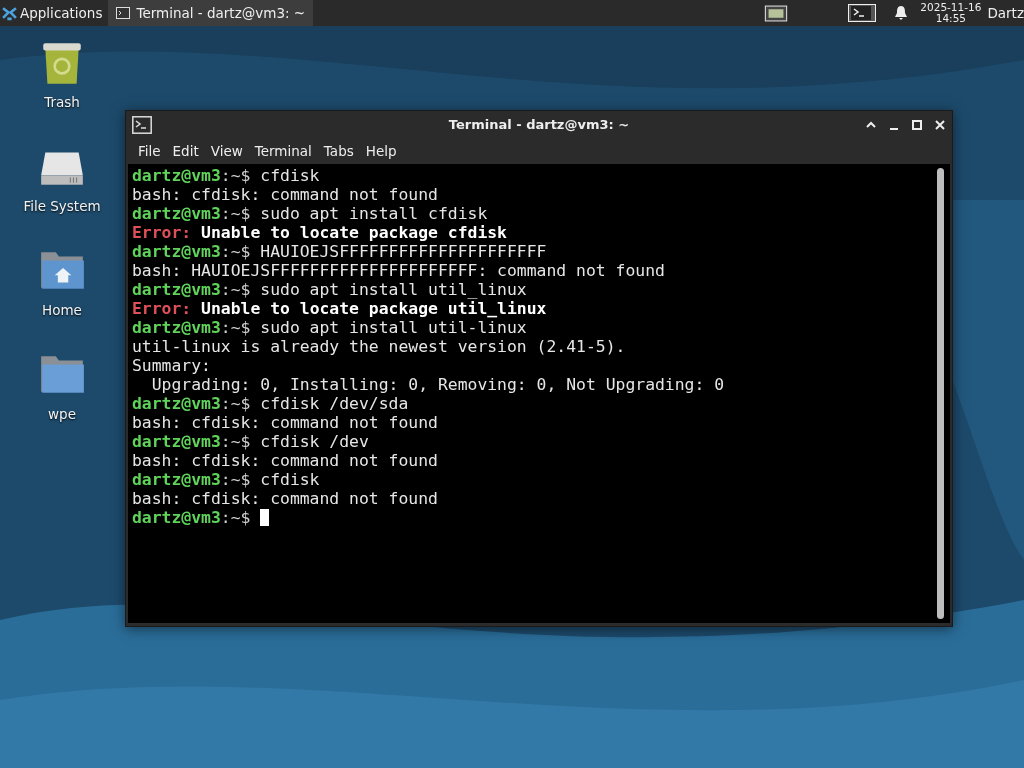 This screenshot has width=1024, height=768. Describe the element at coordinates (330, 327) in the screenshot. I see `terminal-line: dartz@vm3:~$ sudo apt install util-linux` at that location.